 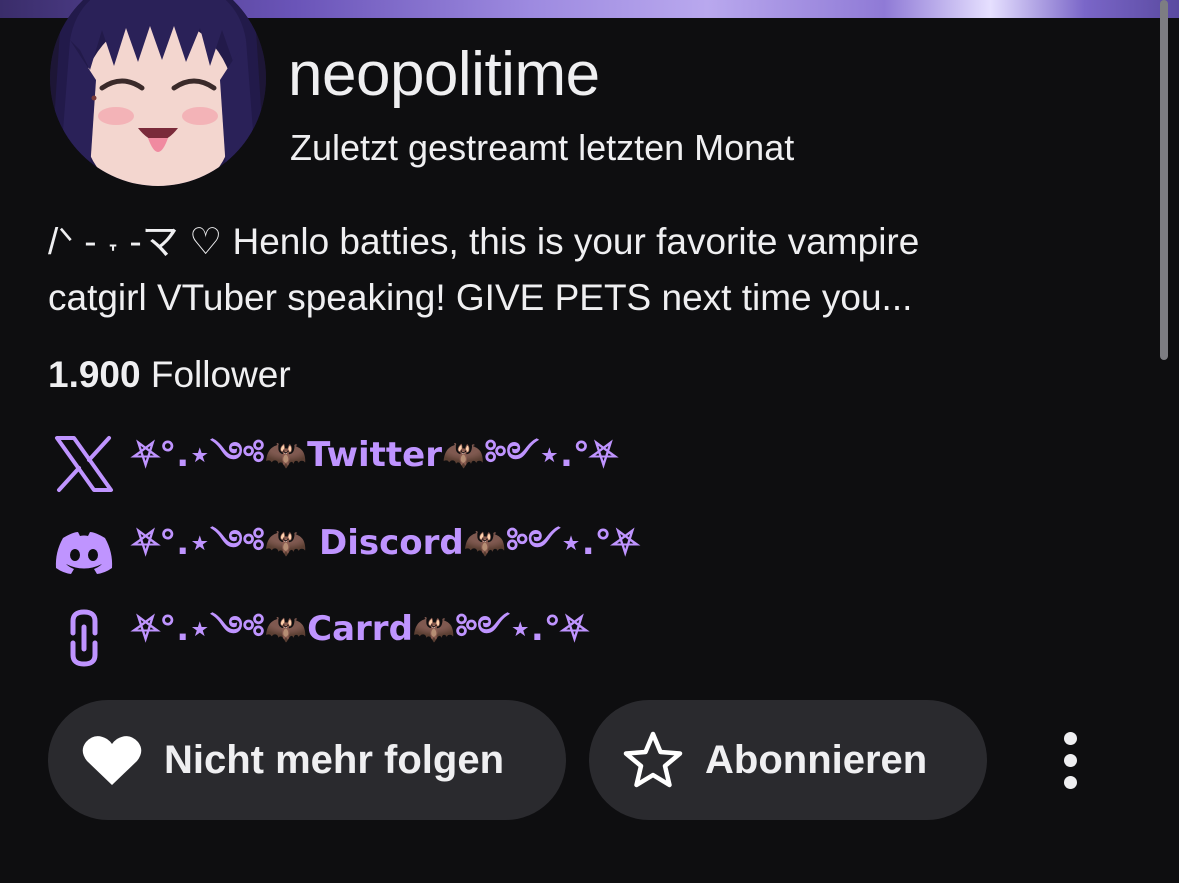 I want to click on social-link-carrd: ⛧°.⋆༺🦇Carrd🦇༻⋆.°⛧, so click(x=318, y=638).